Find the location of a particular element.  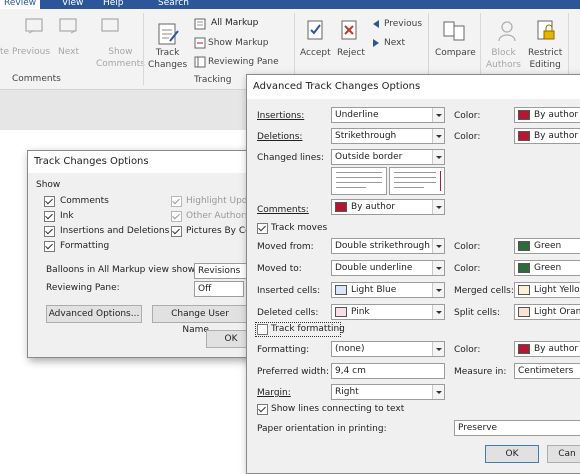

display-for-review-dropdown: All Markup is located at coordinates (248, 24).